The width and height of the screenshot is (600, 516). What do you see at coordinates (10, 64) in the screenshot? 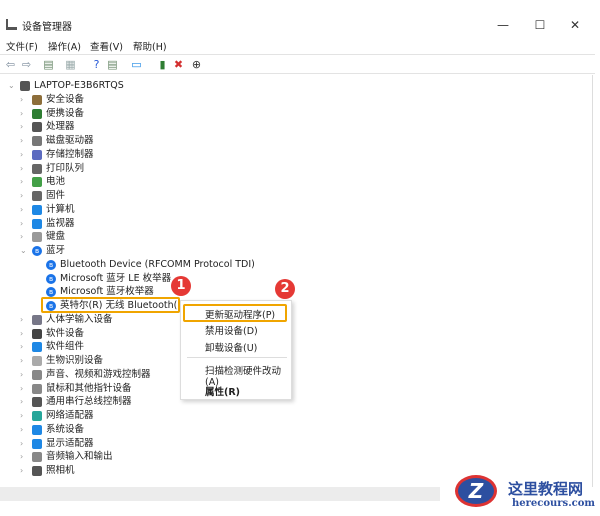
I see `back-icon: ⇦` at bounding box center [10, 64].